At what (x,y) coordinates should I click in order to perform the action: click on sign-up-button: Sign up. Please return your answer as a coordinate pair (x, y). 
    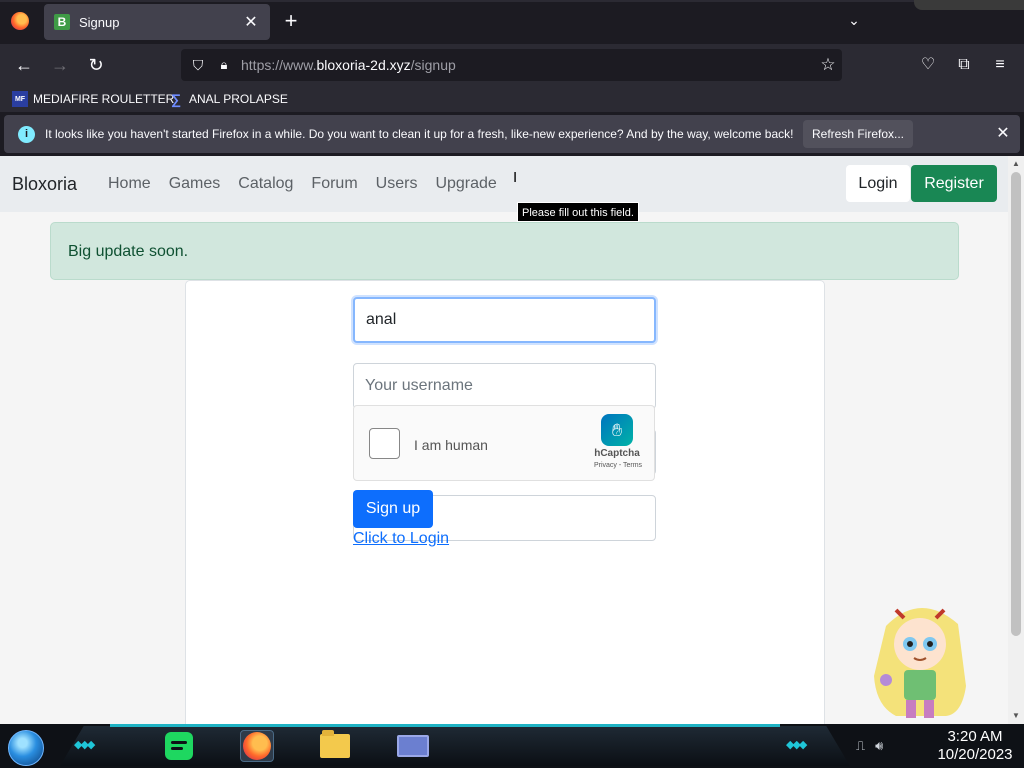
    Looking at the image, I should click on (393, 509).